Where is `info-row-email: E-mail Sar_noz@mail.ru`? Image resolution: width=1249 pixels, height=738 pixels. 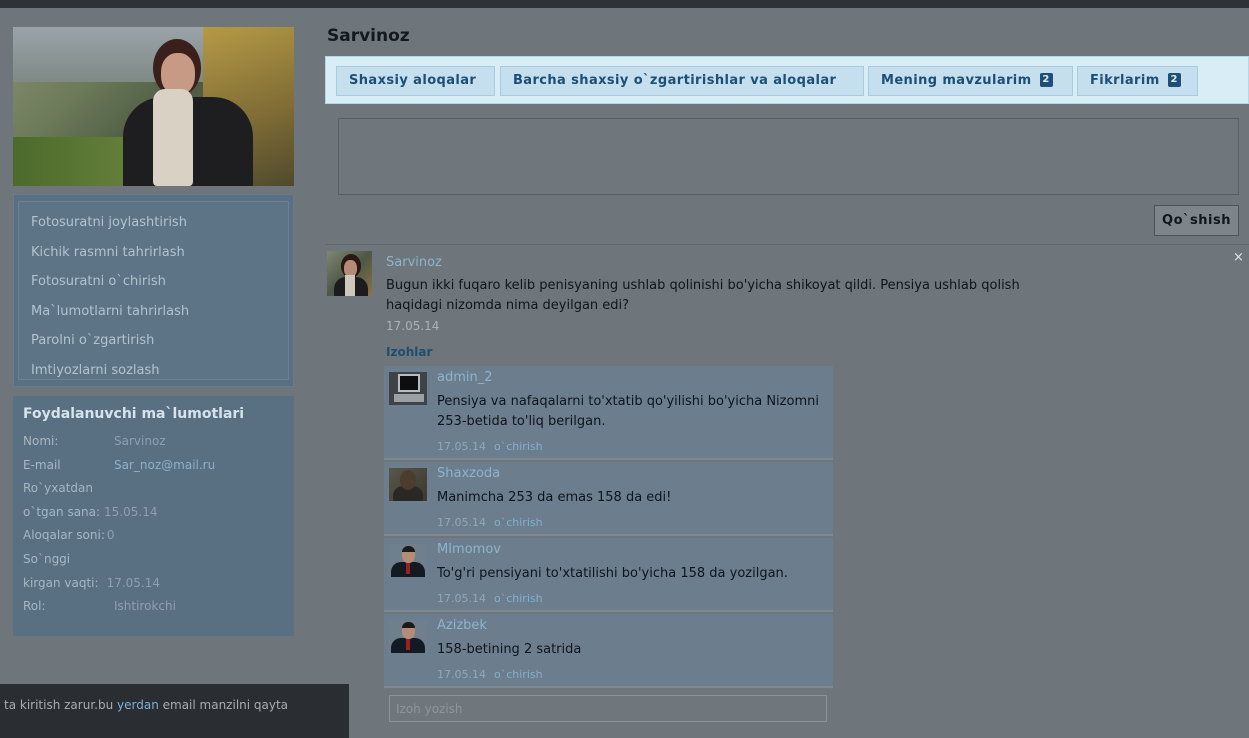
info-row-email: E-mail Sar_noz@mail.ru is located at coordinates (153, 466).